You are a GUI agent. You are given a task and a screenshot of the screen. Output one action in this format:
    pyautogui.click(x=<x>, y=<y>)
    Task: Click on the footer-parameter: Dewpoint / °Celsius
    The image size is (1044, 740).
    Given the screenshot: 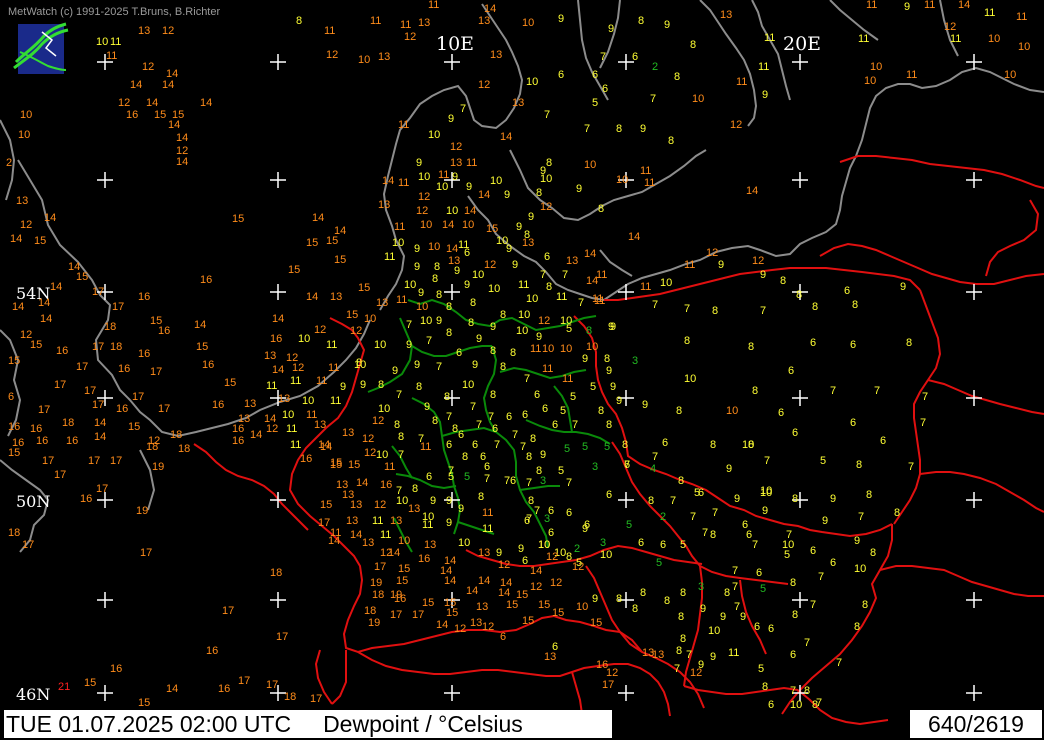 What is the action you would take?
    pyautogui.click(x=423, y=724)
    